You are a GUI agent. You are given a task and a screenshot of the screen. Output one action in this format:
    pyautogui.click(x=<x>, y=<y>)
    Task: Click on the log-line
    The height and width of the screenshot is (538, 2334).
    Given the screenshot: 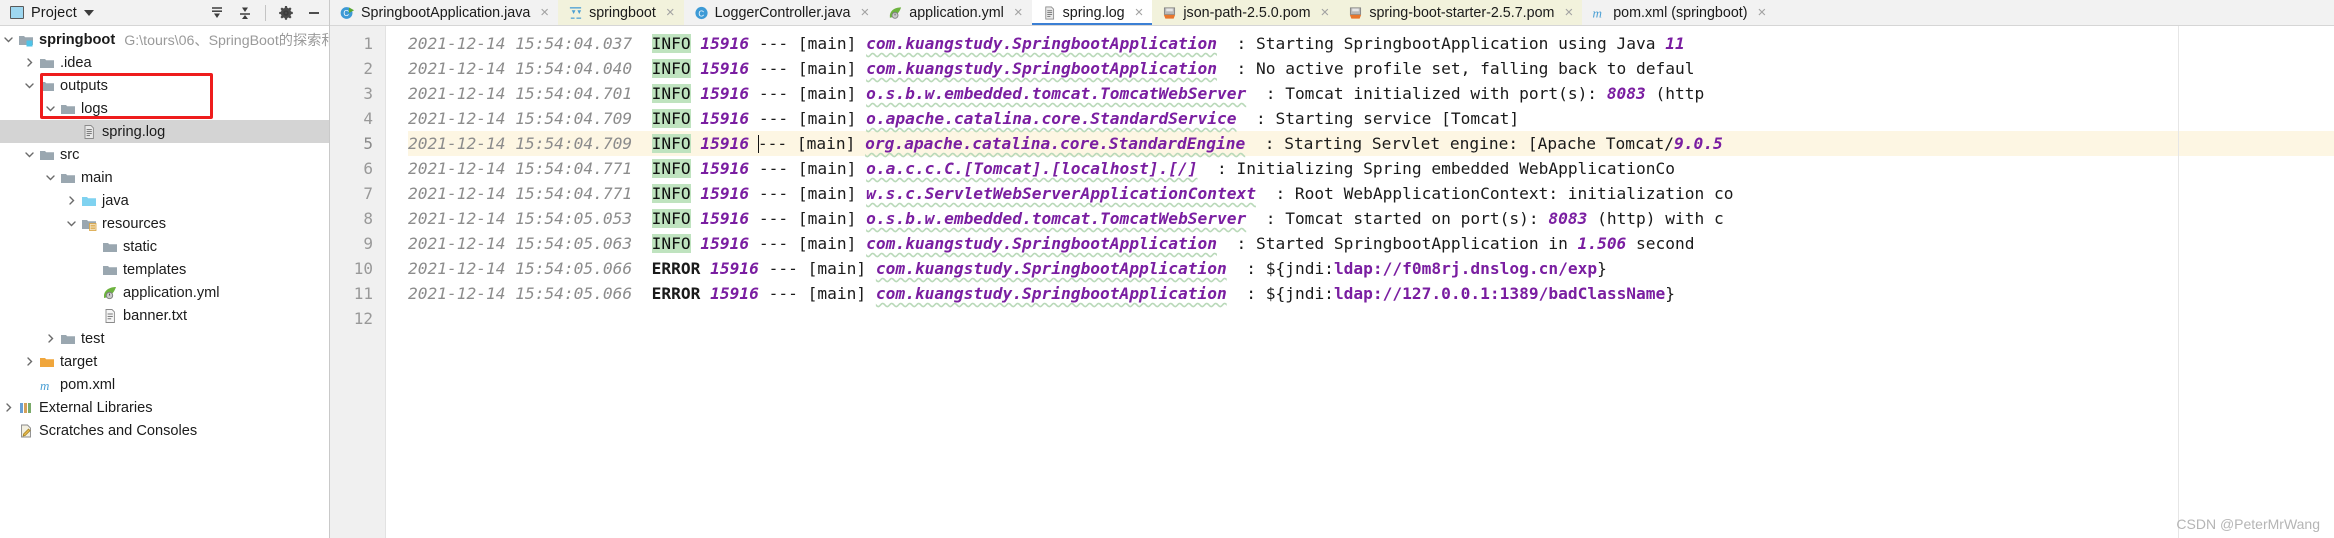 What is the action you would take?
    pyautogui.click(x=1371, y=318)
    